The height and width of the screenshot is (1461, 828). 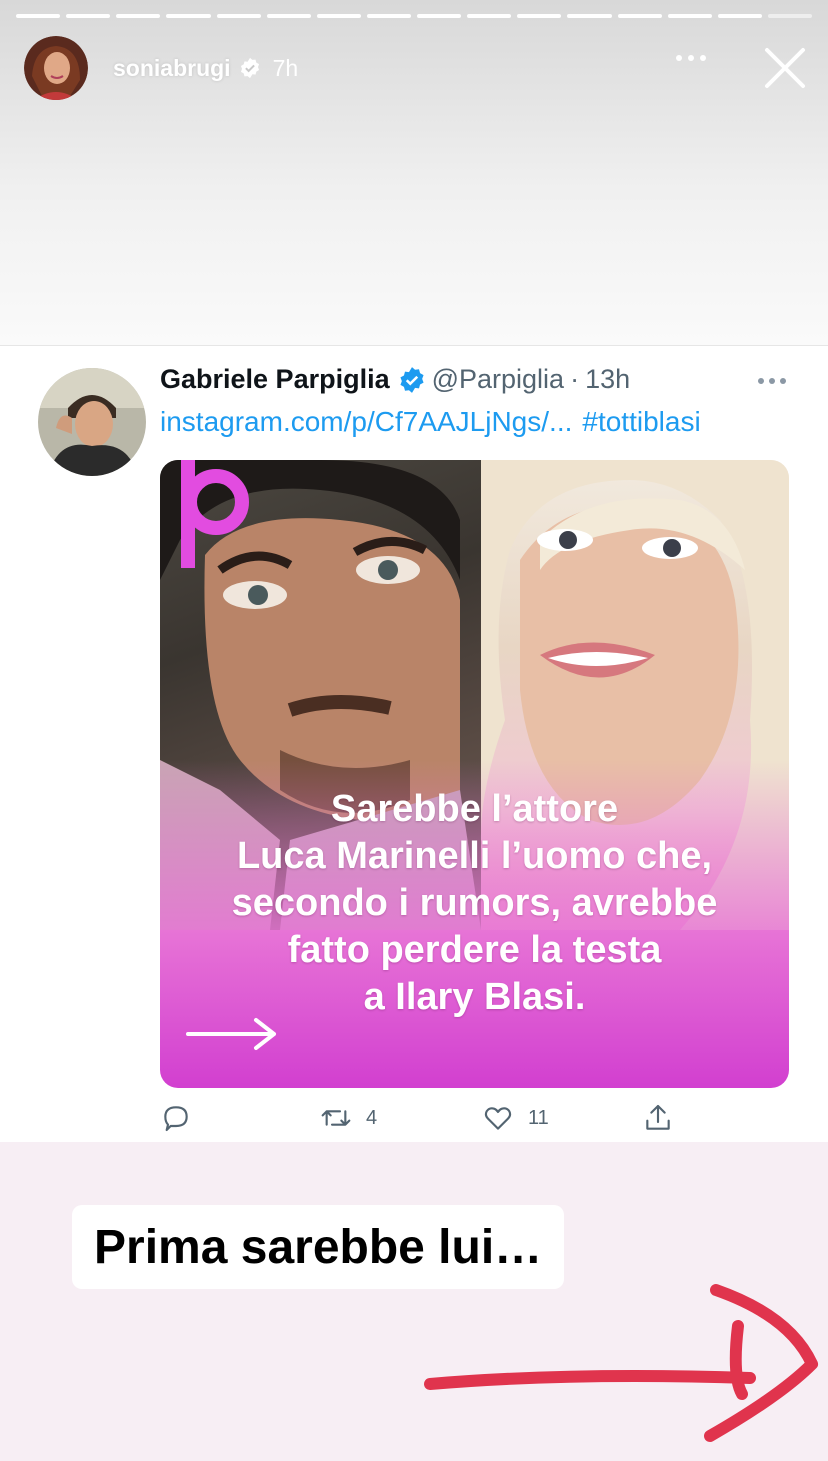 I want to click on retweet-button: 4, so click(x=348, y=1118).